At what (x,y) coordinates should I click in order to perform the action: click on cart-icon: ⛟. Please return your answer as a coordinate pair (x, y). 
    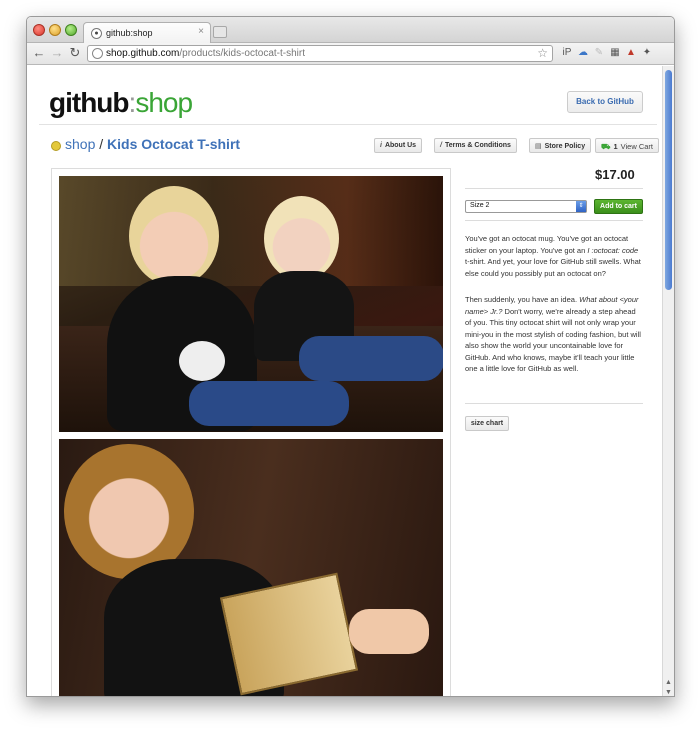
    Looking at the image, I should click on (606, 146).